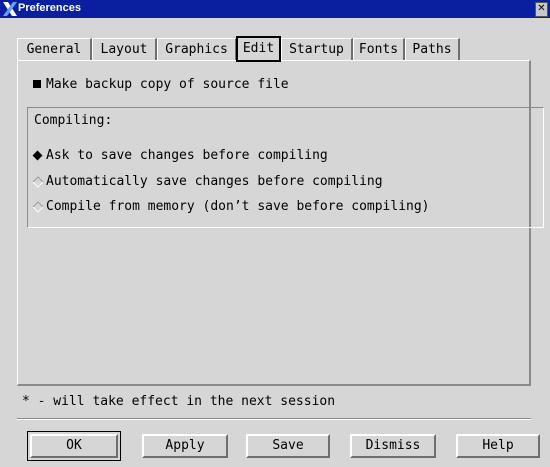 The width and height of the screenshot is (550, 467). What do you see at coordinates (187, 155) in the screenshot?
I see `radio-label: Ask to save changes before compiling` at bounding box center [187, 155].